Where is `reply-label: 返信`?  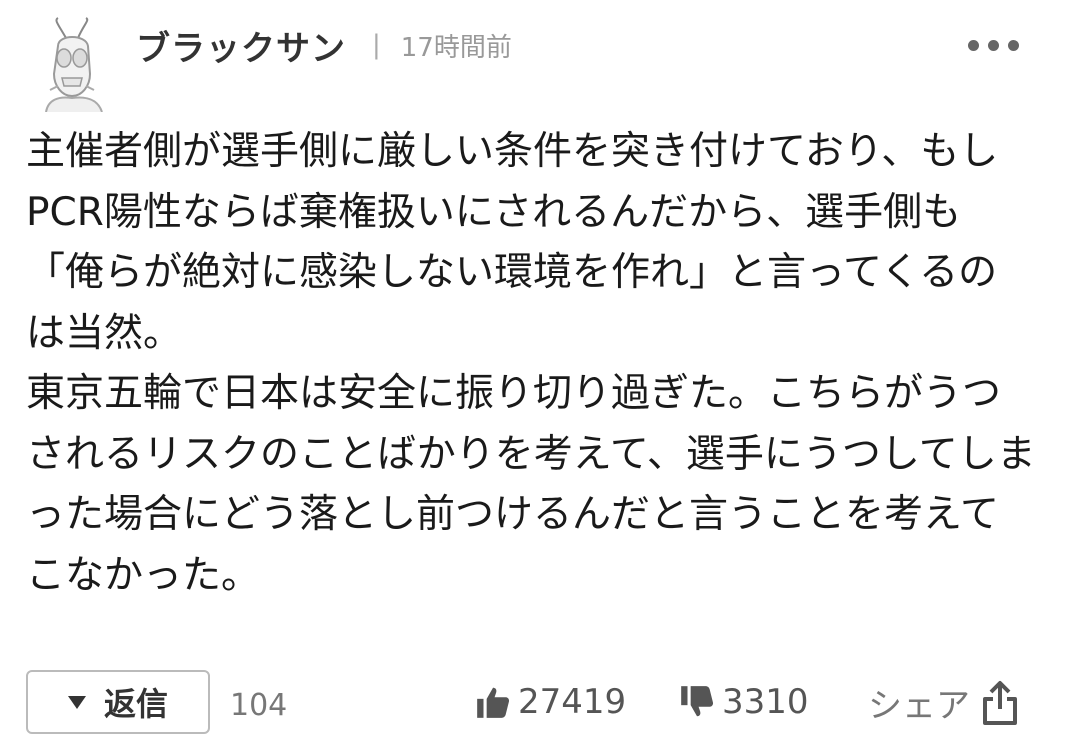 reply-label: 返信 is located at coordinates (135, 704).